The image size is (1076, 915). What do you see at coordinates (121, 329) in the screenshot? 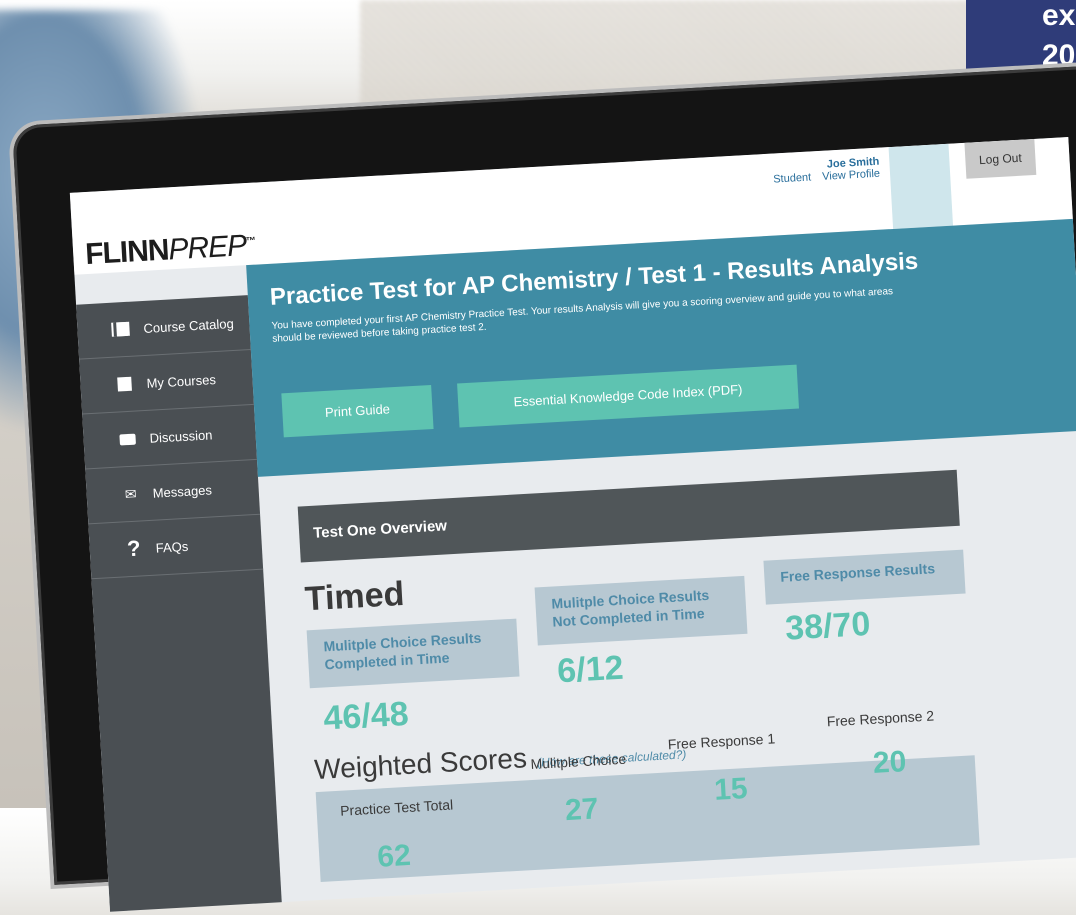
I see `book-icon` at bounding box center [121, 329].